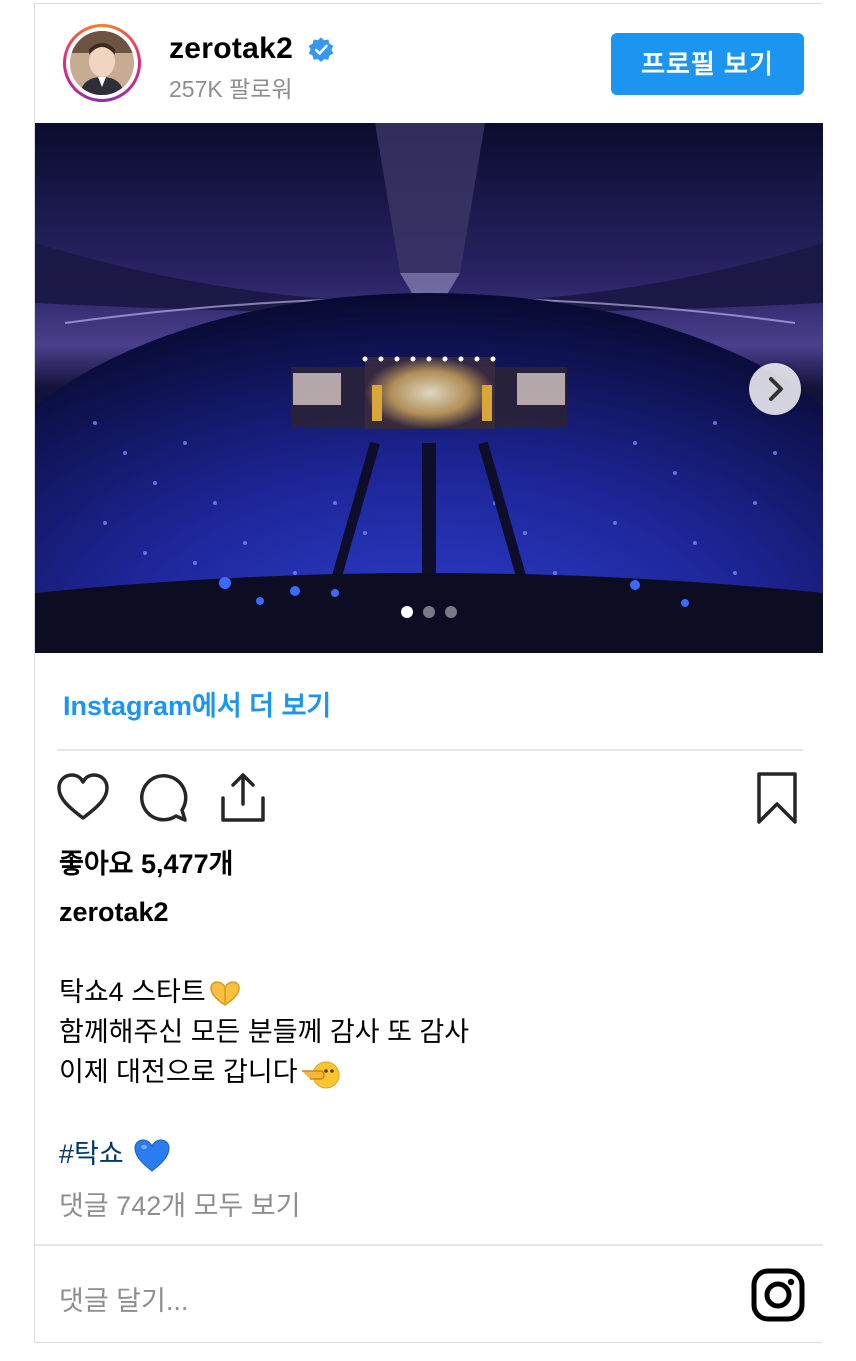 The height and width of the screenshot is (1361, 856). Describe the element at coordinates (146, 861) in the screenshot. I see `like-count: 좋아요 5,477개` at that location.